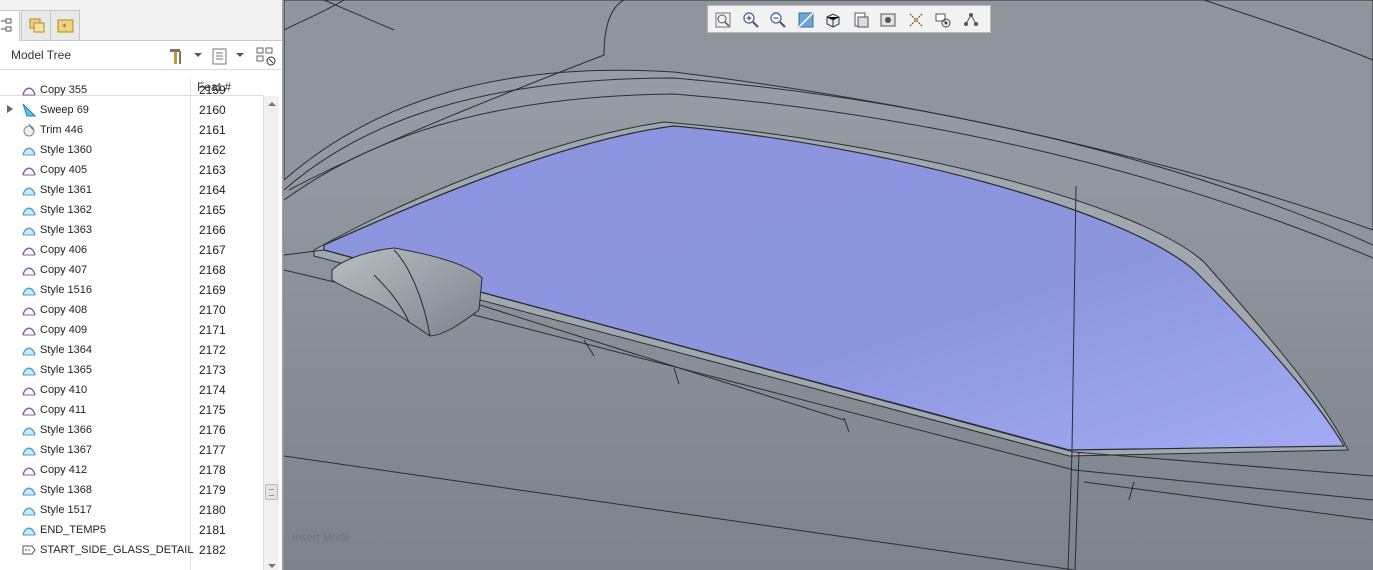  What do you see at coordinates (131, 330) in the screenshot?
I see `tree-row: Copy 409 2171` at bounding box center [131, 330].